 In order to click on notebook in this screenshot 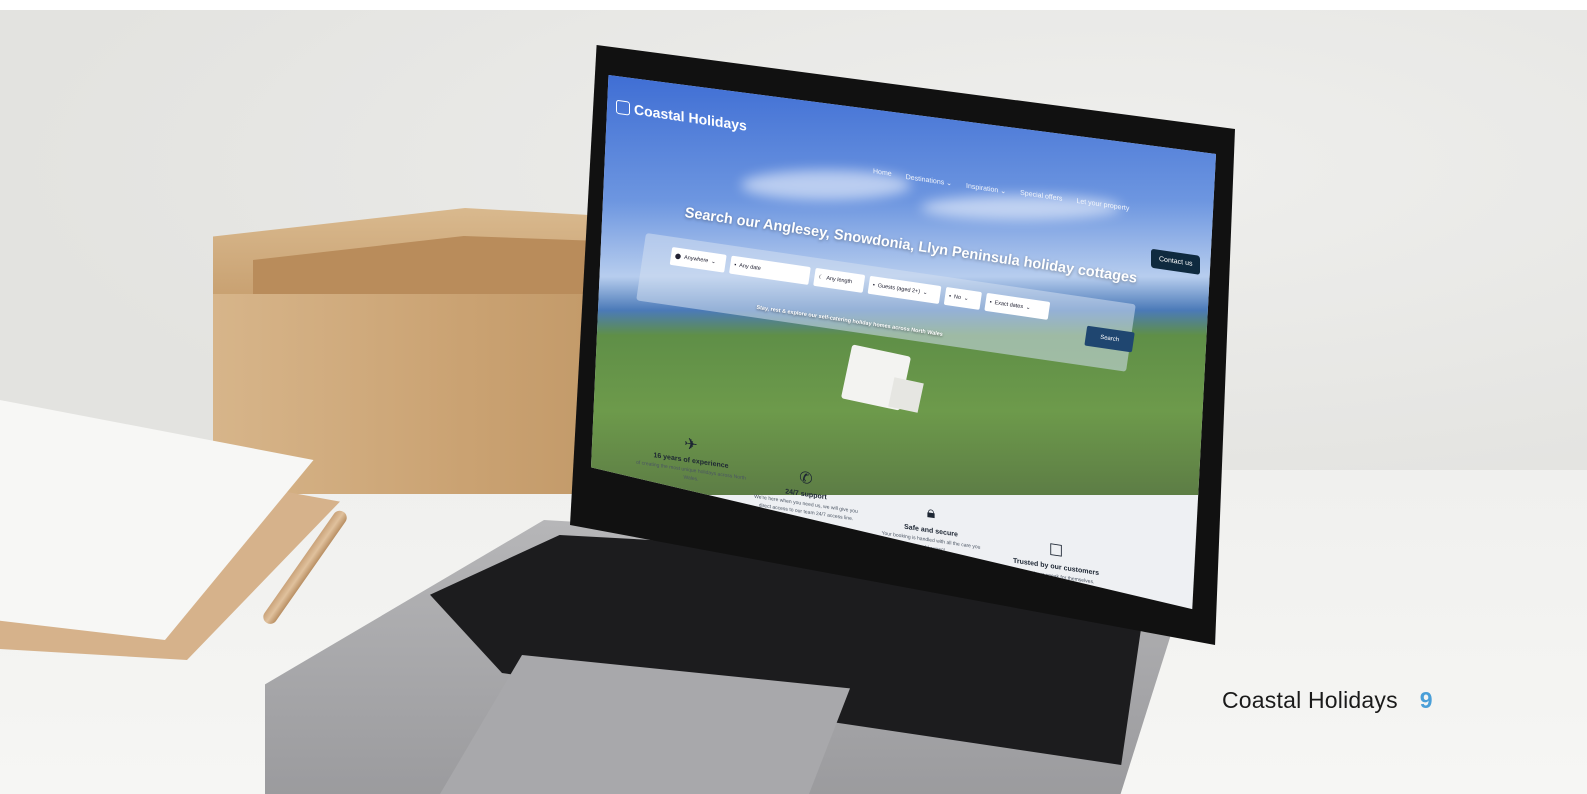, I will do `click(170, 535)`.